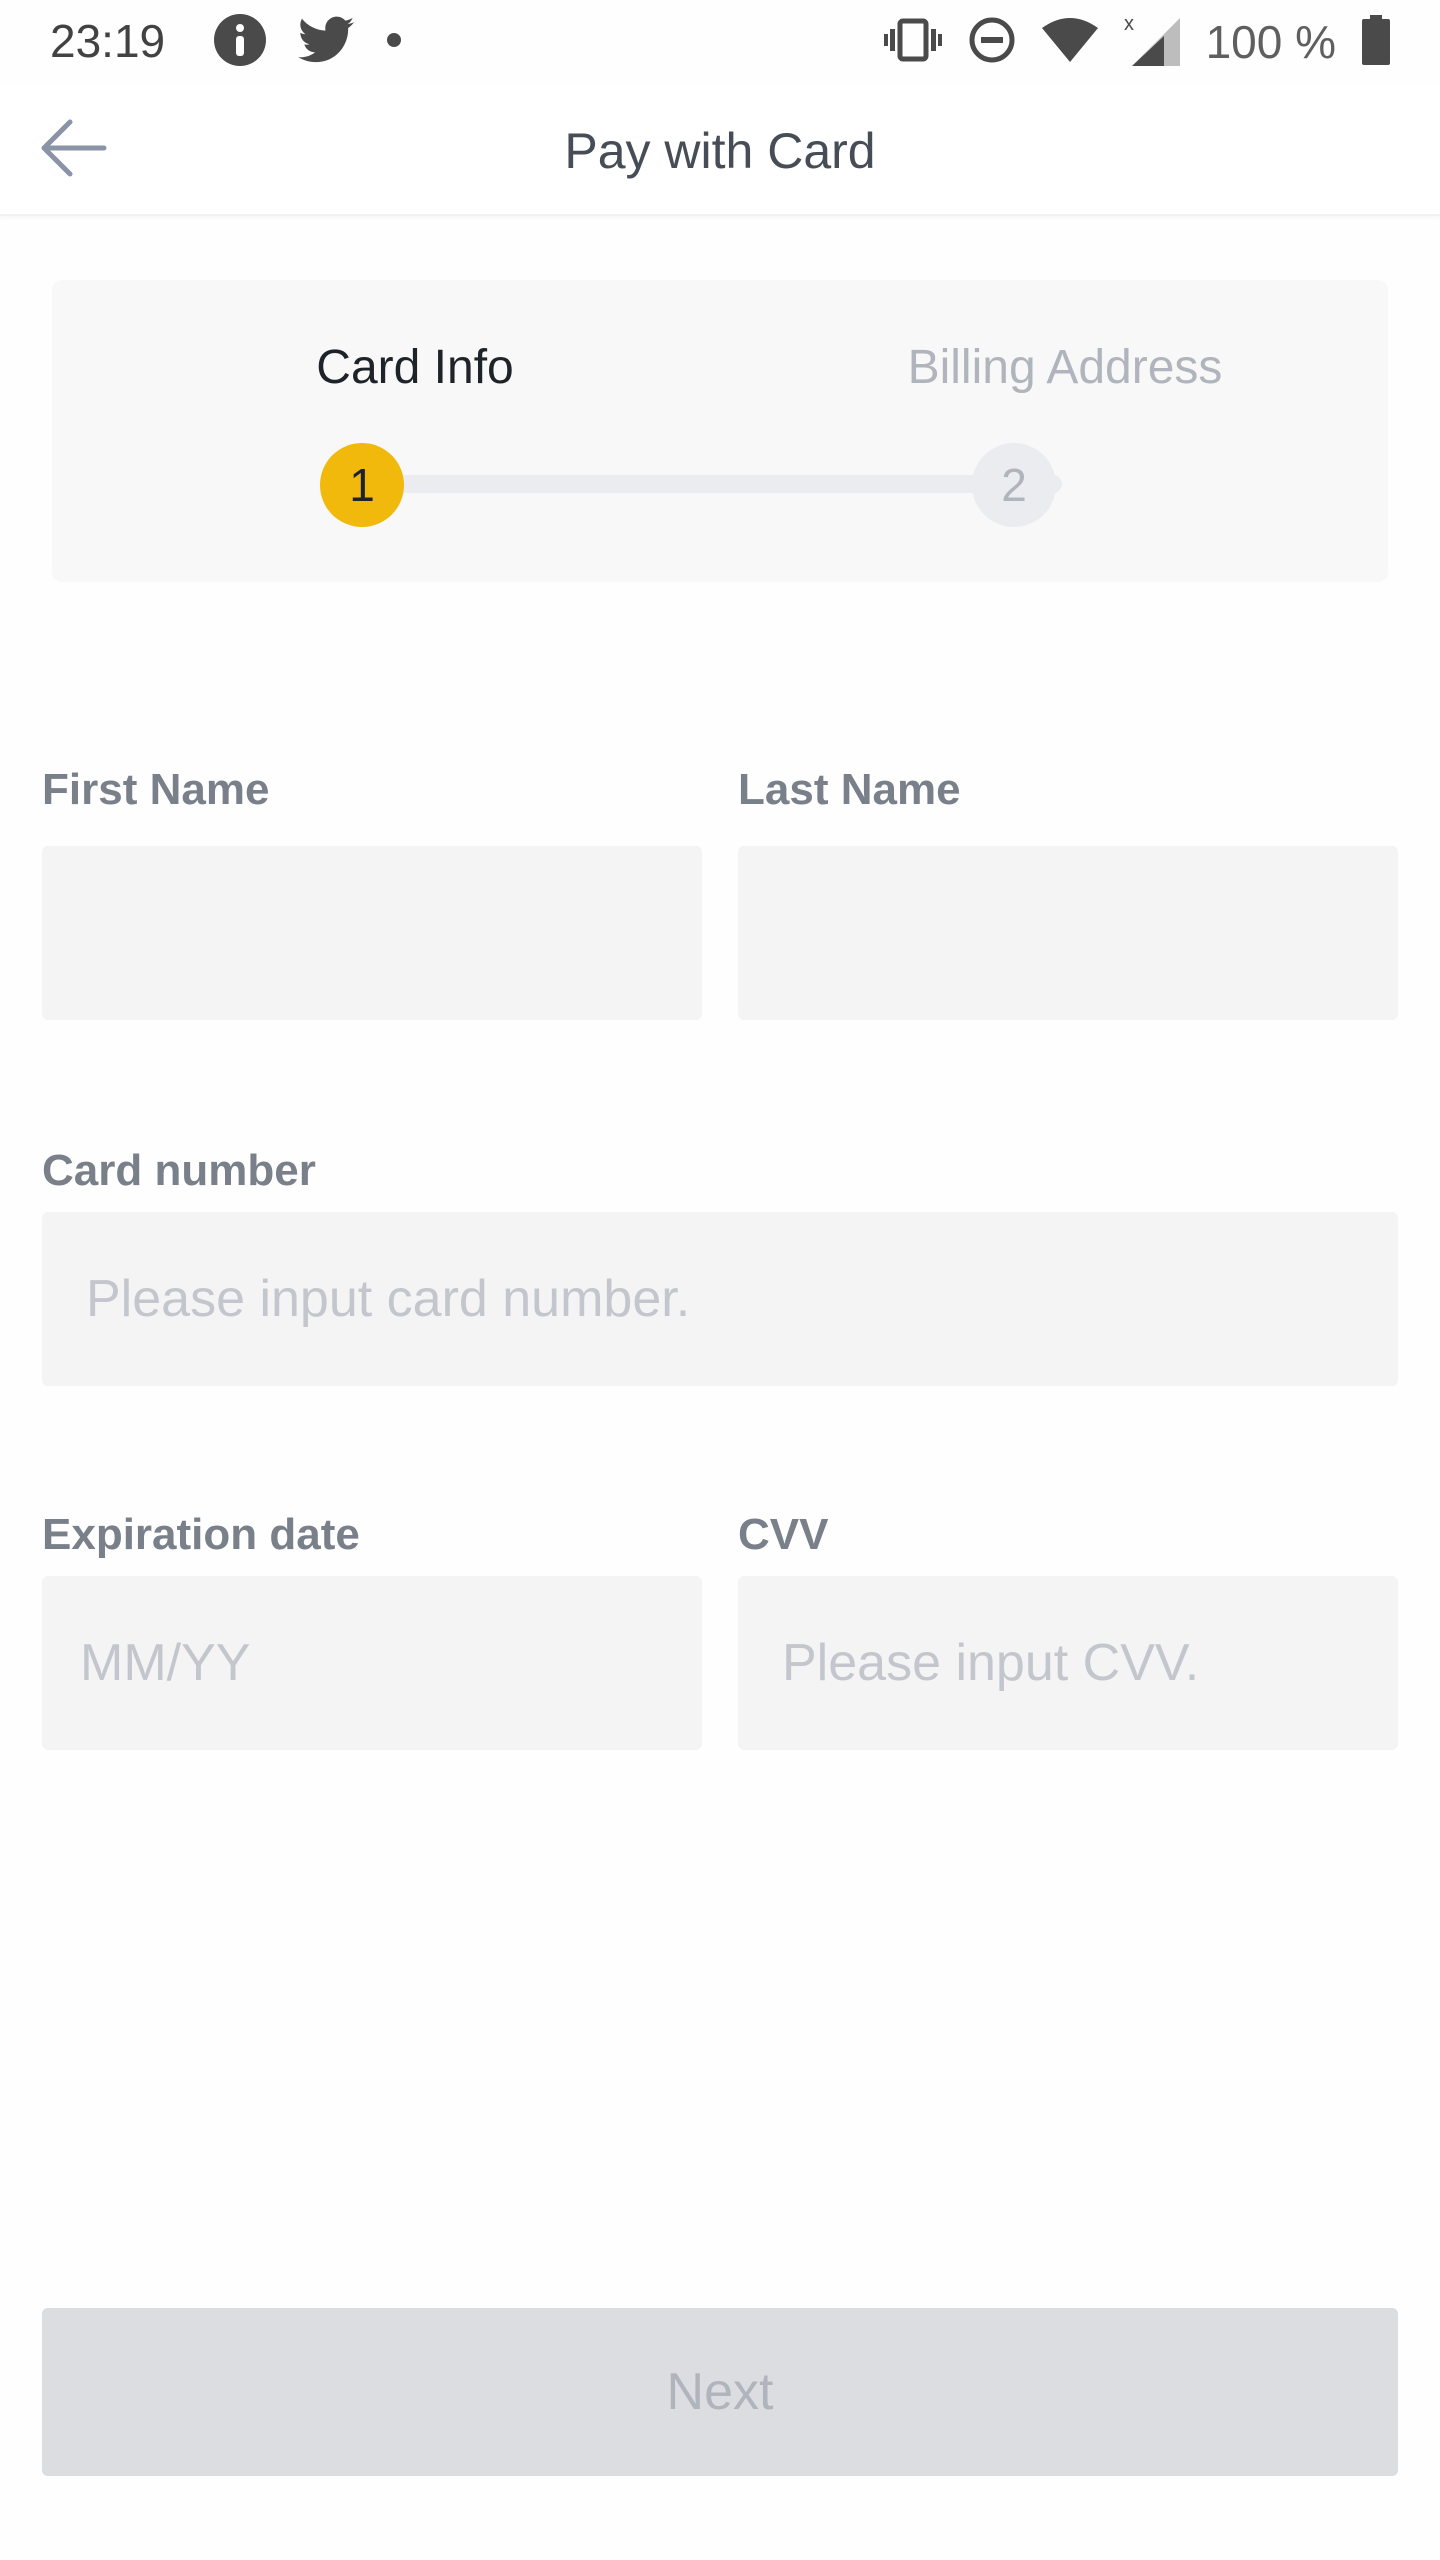 This screenshot has width=1440, height=2560. What do you see at coordinates (720, 431) in the screenshot?
I see `progress-stepper: Card Info Billing Address 1 2` at bounding box center [720, 431].